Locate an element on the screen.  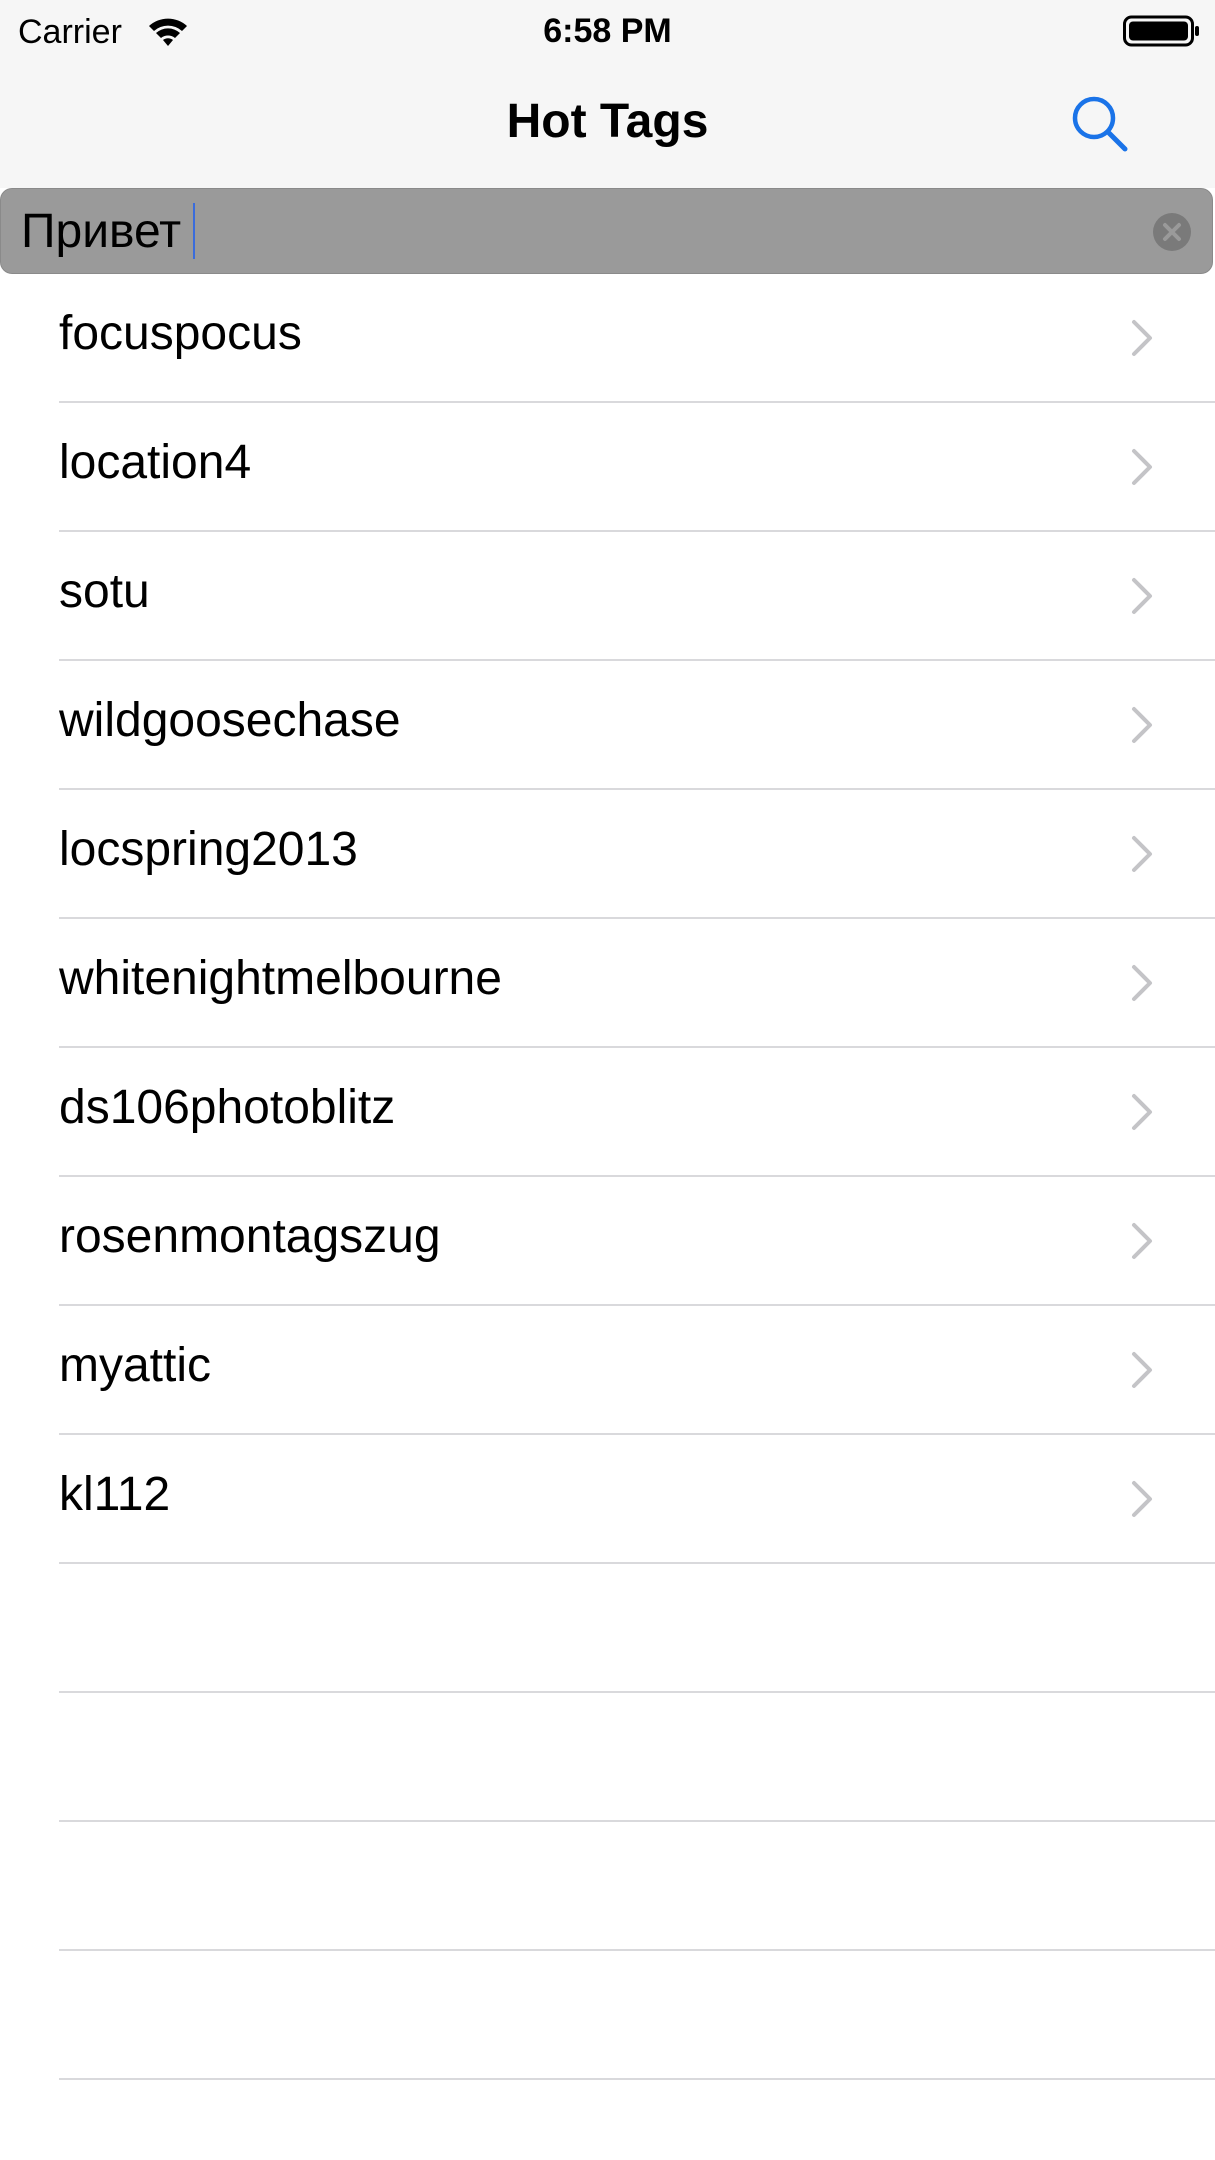
tag-label: myattic is located at coordinates (135, 1365).